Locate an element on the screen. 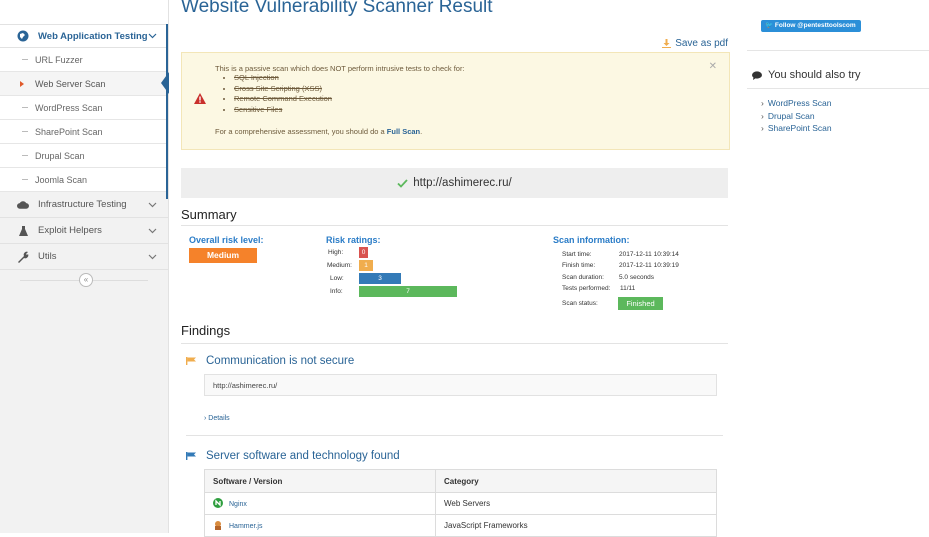 The image size is (929, 537). risk-ratings-label: Risk ratings: is located at coordinates (353, 240).